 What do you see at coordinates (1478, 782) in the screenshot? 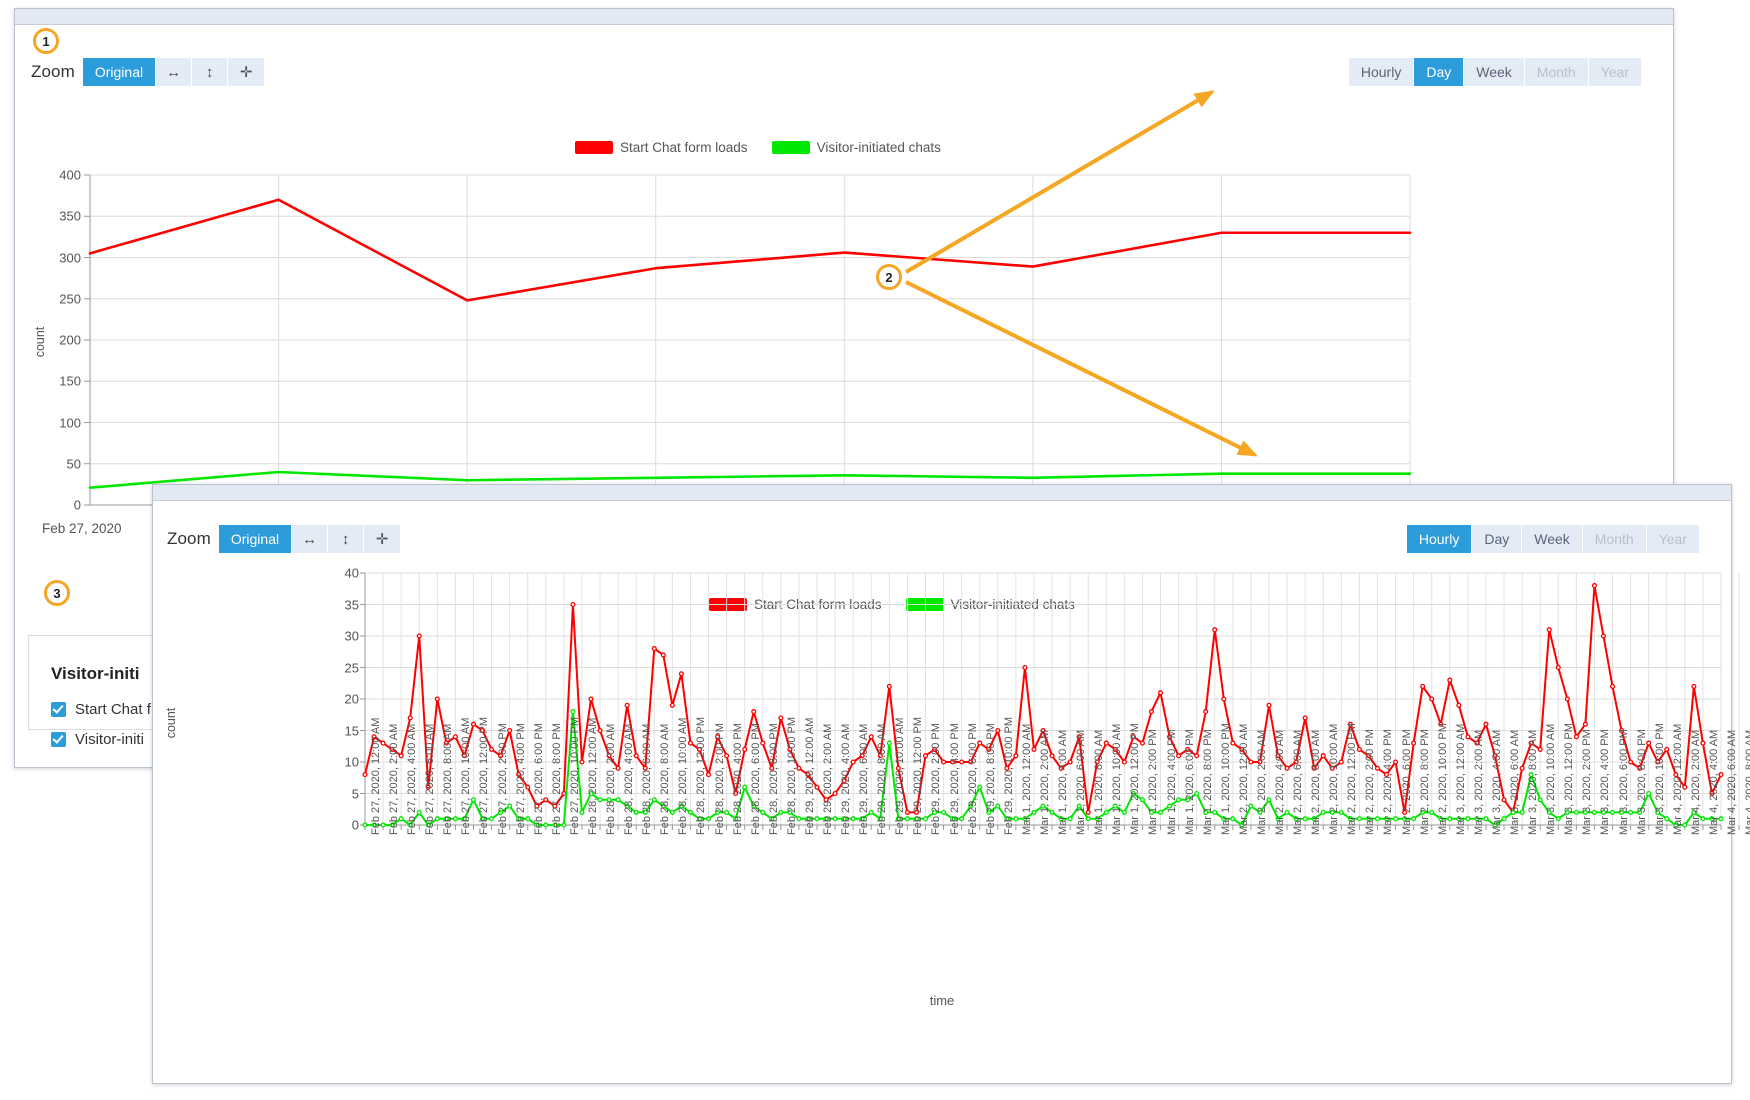
I see `x-axis-tick: Mar 3, 2020, 2:00 AM` at bounding box center [1478, 782].